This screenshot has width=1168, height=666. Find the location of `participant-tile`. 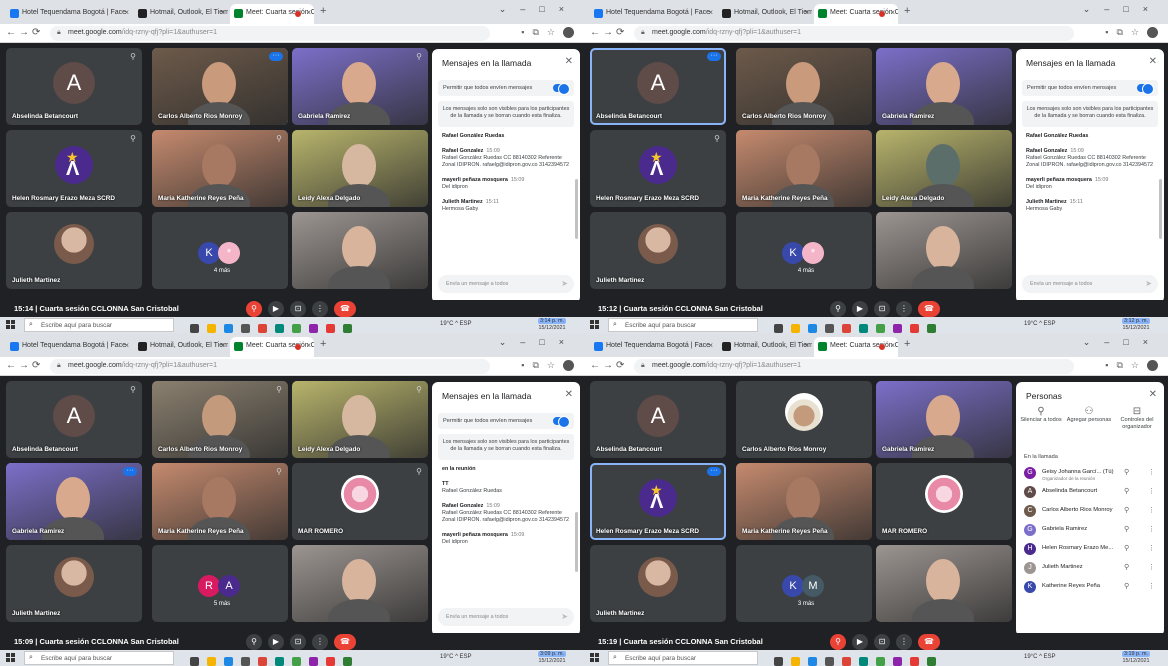

participant-tile is located at coordinates (944, 250).